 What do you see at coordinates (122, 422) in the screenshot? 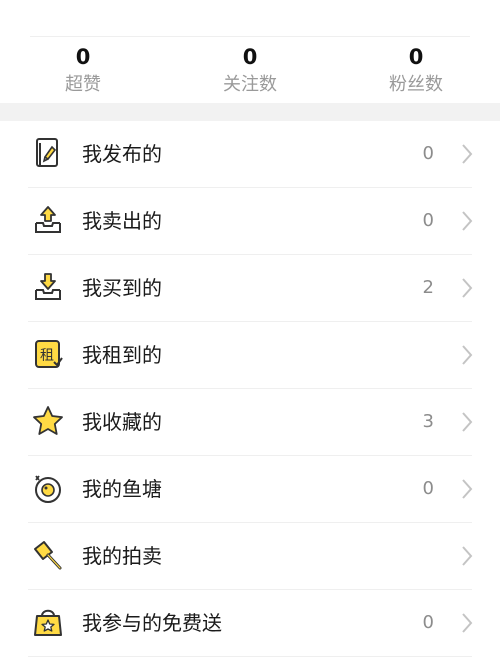
I see `menu-item-label: 我收藏的` at bounding box center [122, 422].